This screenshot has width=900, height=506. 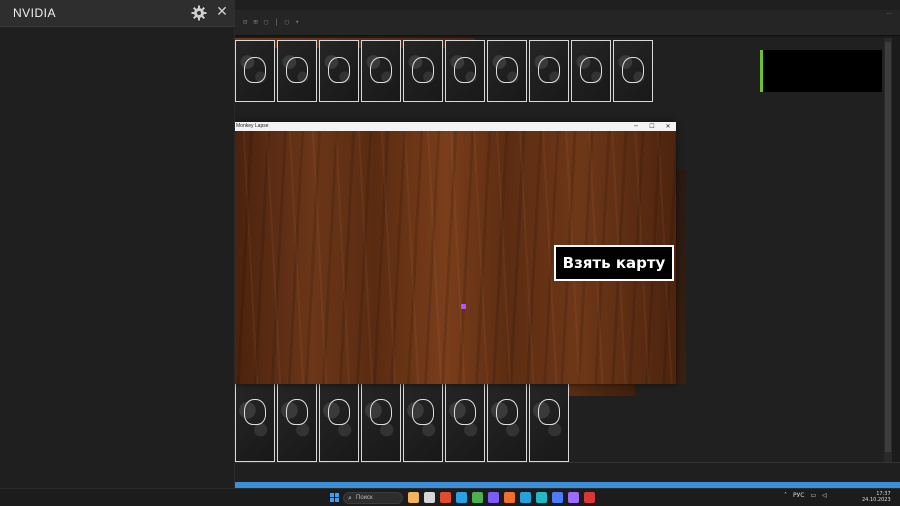 What do you see at coordinates (813, 495) in the screenshot?
I see `network-icon: ▭` at bounding box center [813, 495].